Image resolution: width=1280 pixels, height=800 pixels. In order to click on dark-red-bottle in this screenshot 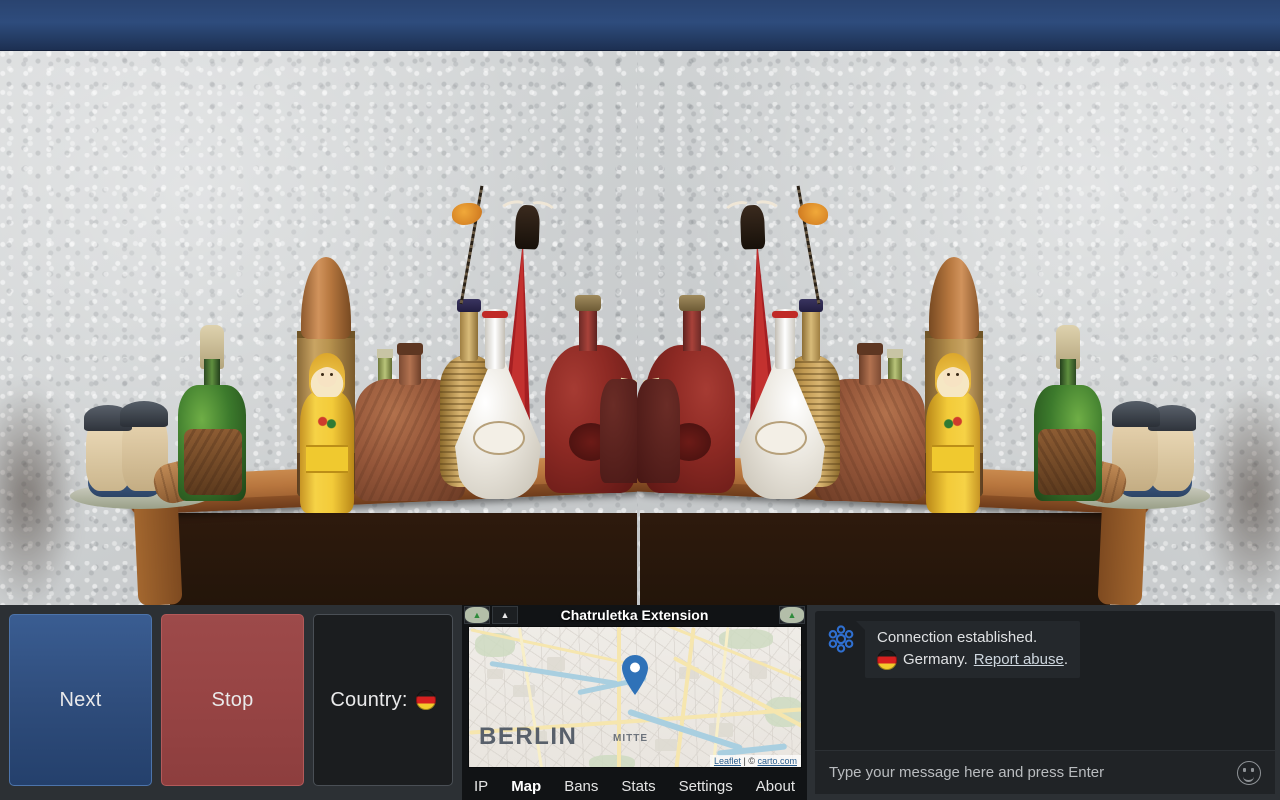, I will do `click(618, 419)`.